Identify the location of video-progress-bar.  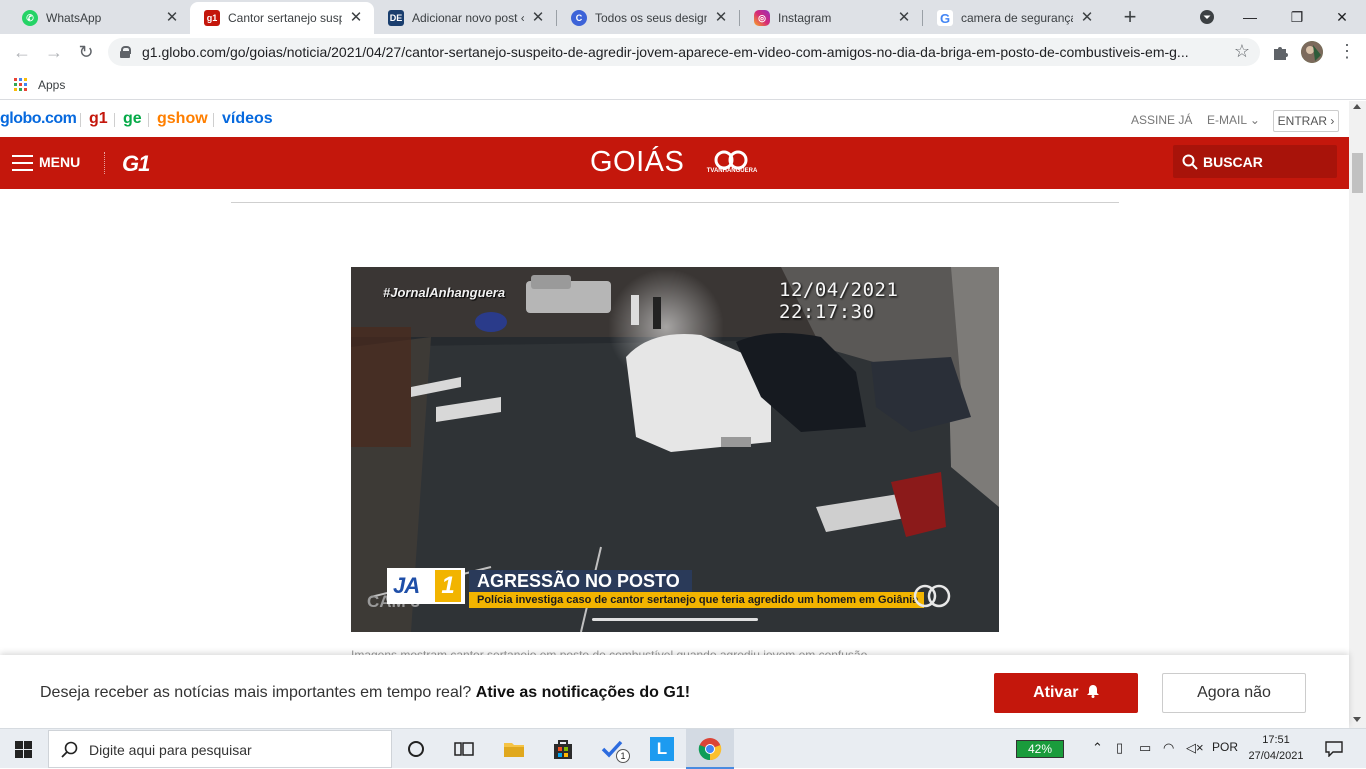
(675, 619).